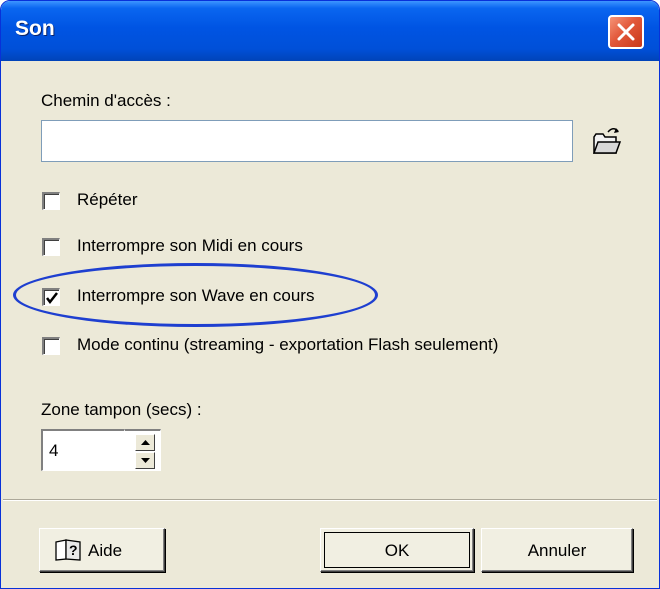  What do you see at coordinates (83, 450) in the screenshot?
I see `buffer-input` at bounding box center [83, 450].